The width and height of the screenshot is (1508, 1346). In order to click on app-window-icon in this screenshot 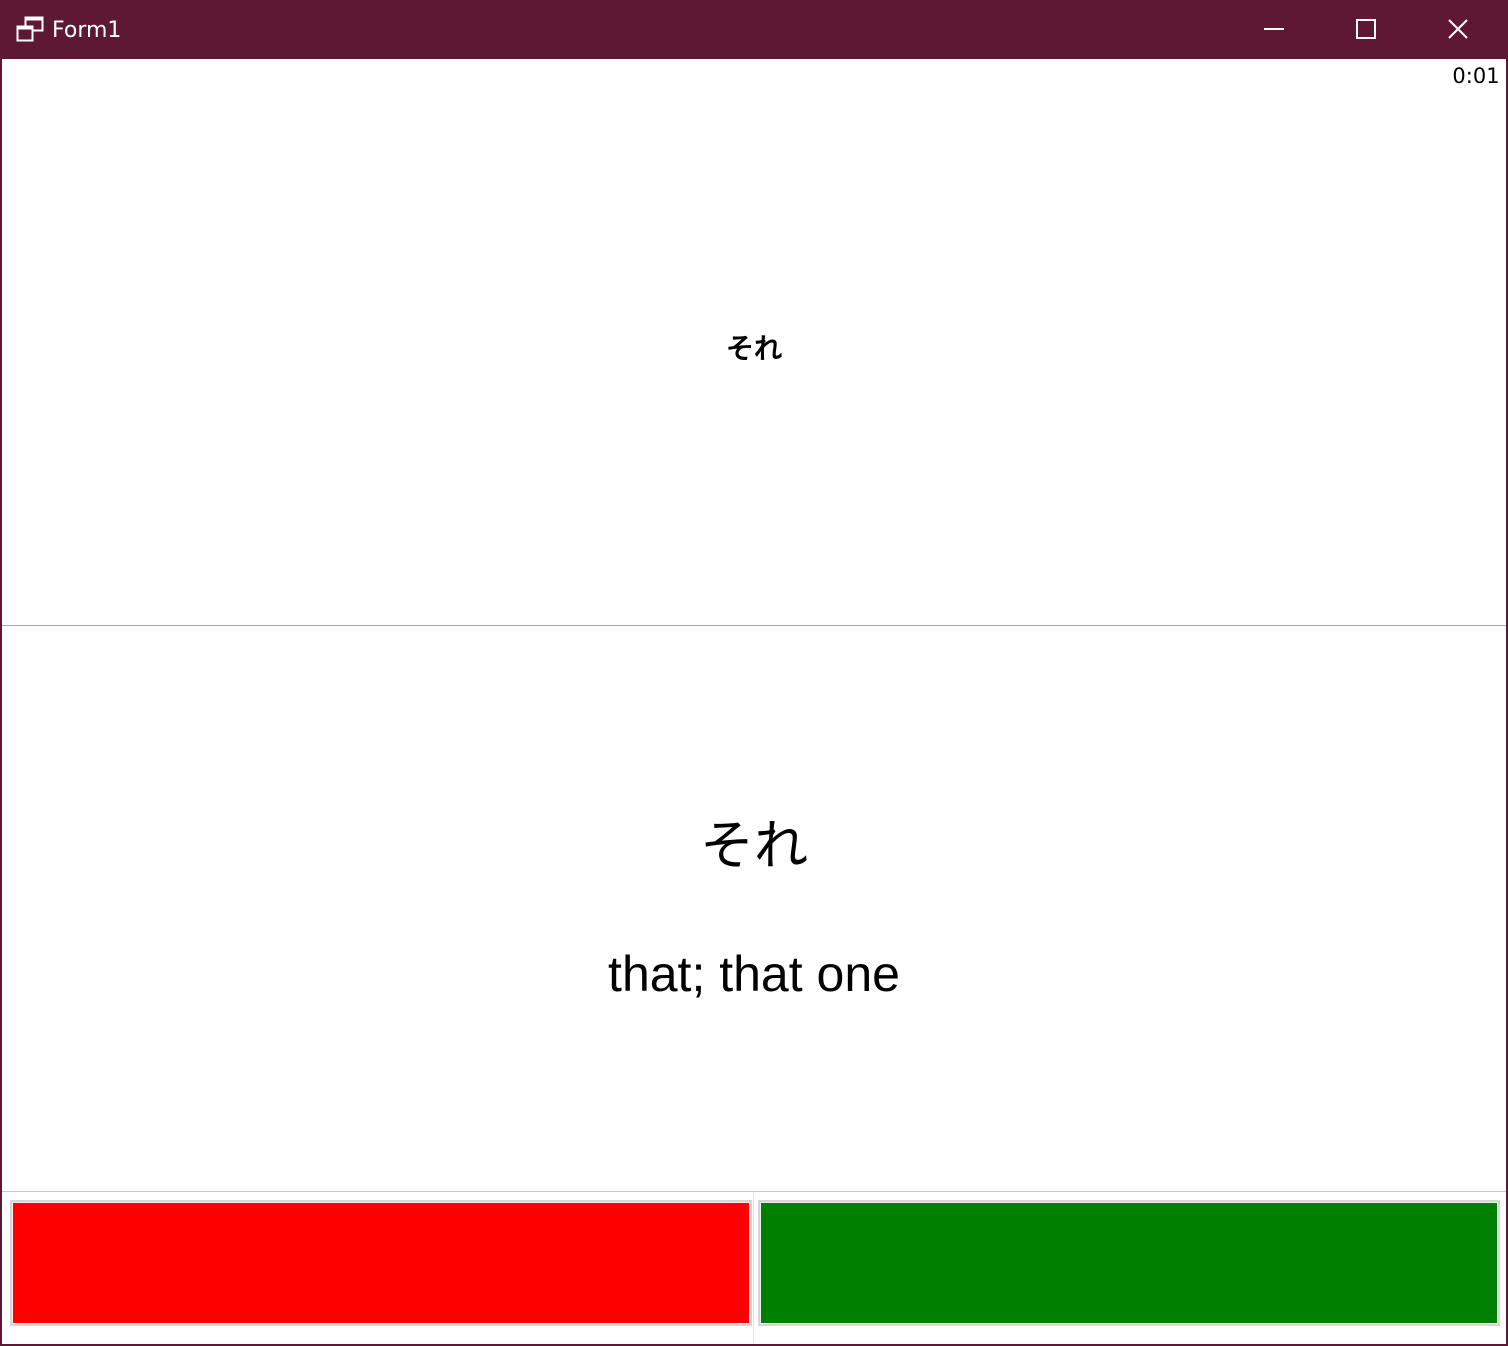, I will do `click(30, 30)`.